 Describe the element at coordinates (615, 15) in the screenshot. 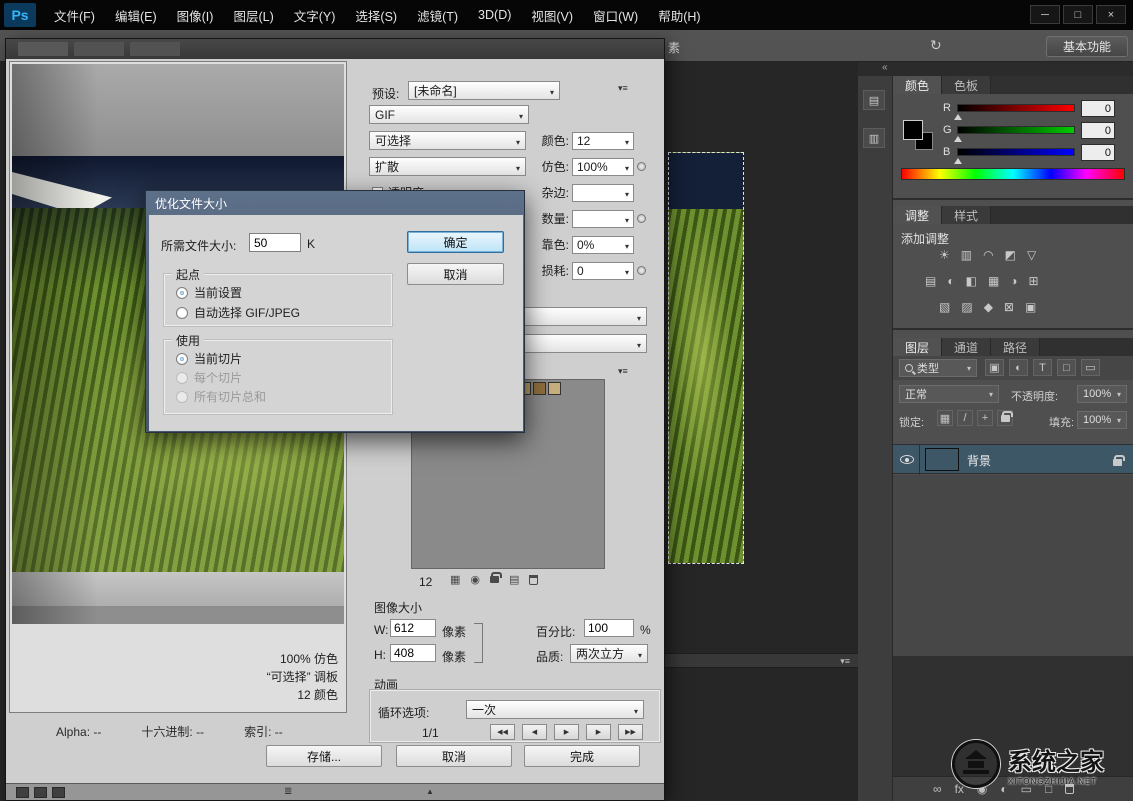

I see `menu-window: 窗口(W)` at that location.